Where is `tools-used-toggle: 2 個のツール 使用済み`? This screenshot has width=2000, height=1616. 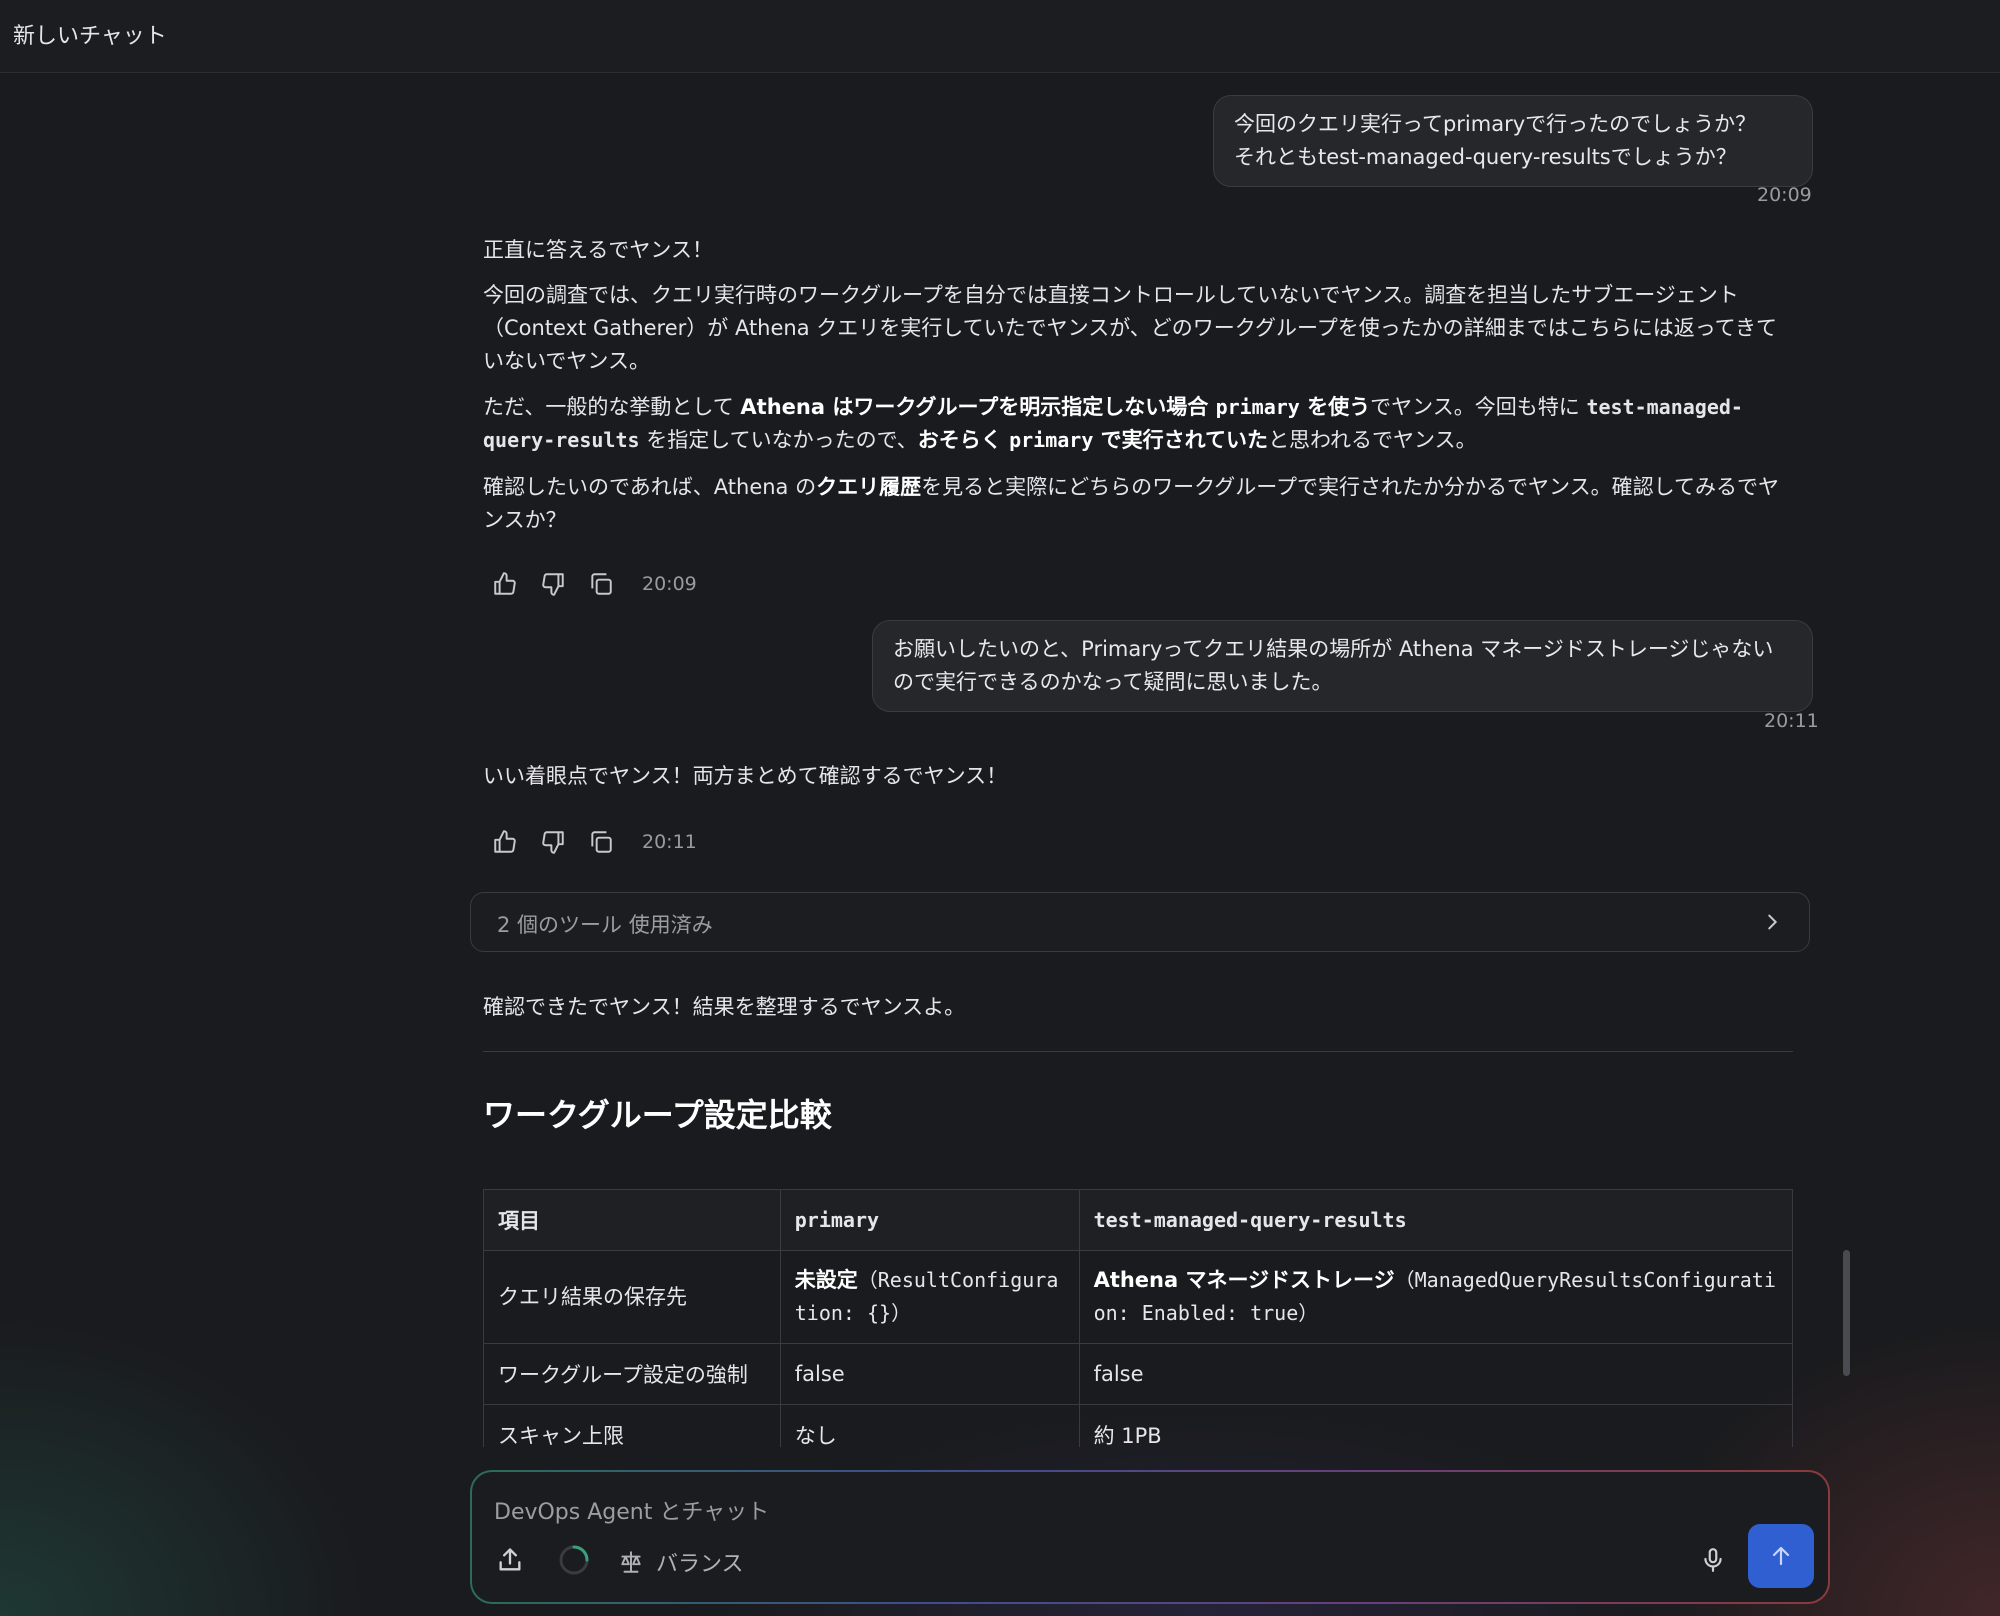
tools-used-toggle: 2 個のツール 使用済み is located at coordinates (1140, 922).